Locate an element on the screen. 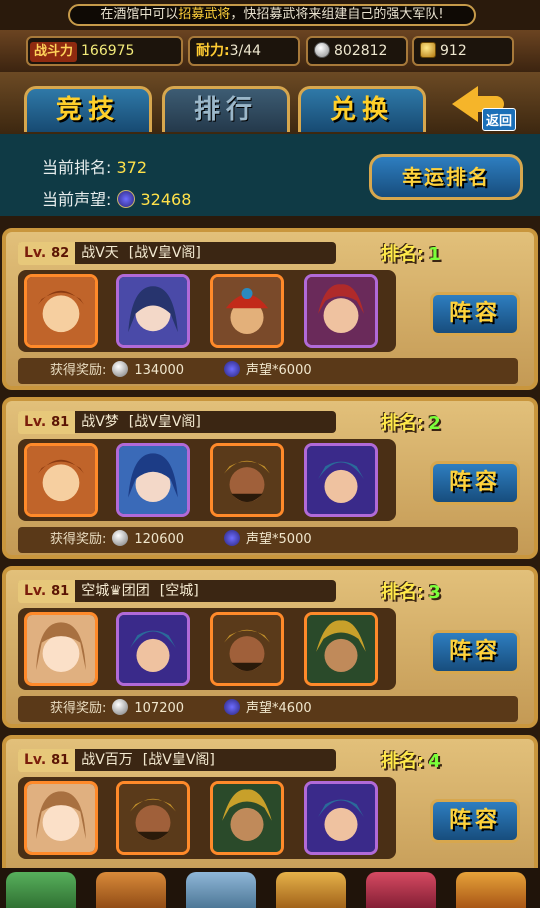  news-ticker: 在酒馆中可以招募武将，快招募武将来组建自己的强大军队! is located at coordinates (272, 15).